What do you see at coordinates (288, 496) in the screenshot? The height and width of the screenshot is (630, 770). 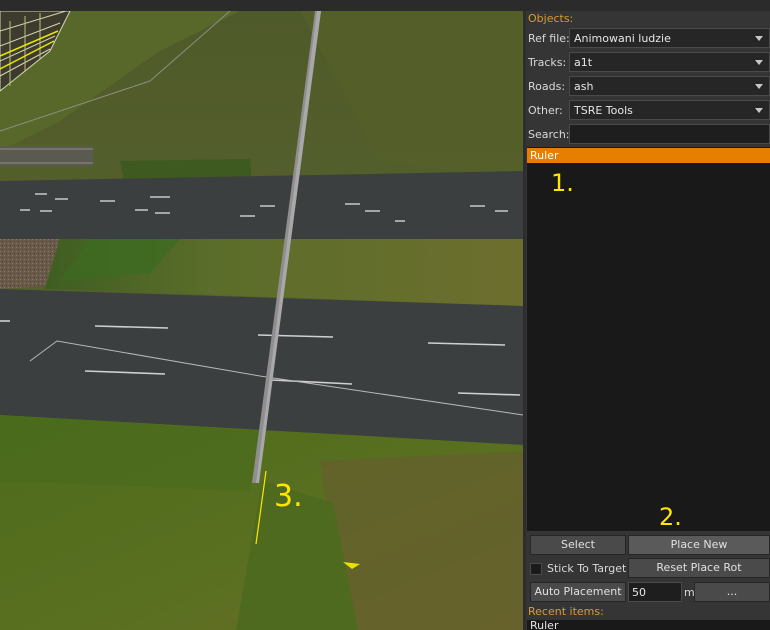 I see `annotation-3: 3.` at bounding box center [288, 496].